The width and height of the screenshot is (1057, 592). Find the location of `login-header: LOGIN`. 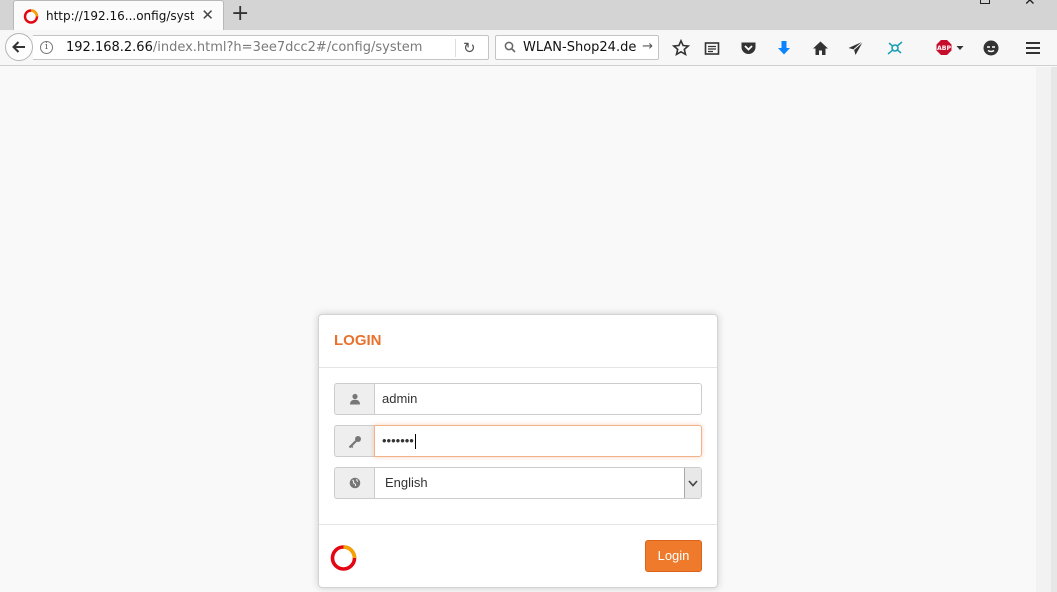

login-header: LOGIN is located at coordinates (518, 341).